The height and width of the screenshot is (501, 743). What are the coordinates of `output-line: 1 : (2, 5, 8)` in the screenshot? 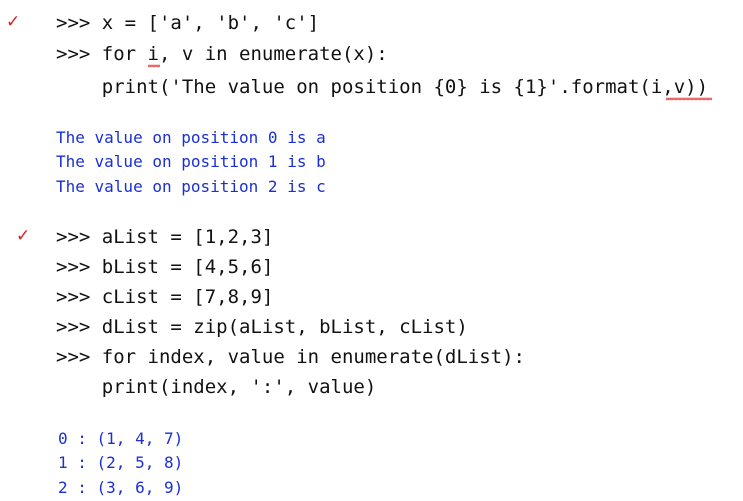 It's located at (121, 462).